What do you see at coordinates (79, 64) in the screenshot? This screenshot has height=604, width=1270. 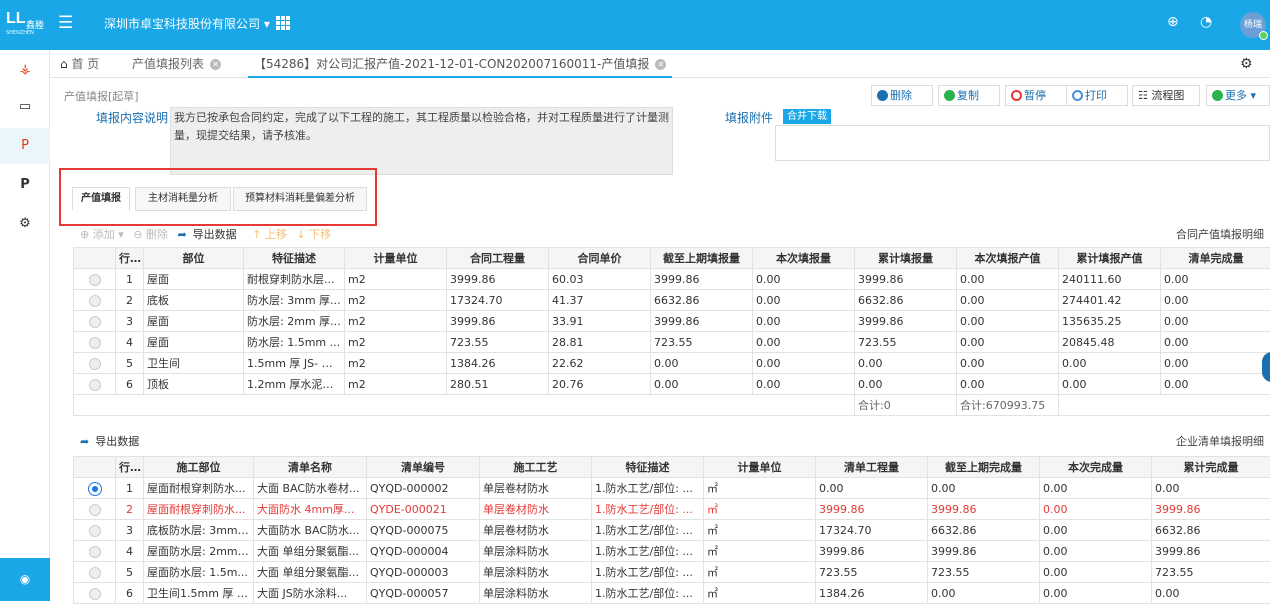 I see `tab-home: ⌂ 首 页` at bounding box center [79, 64].